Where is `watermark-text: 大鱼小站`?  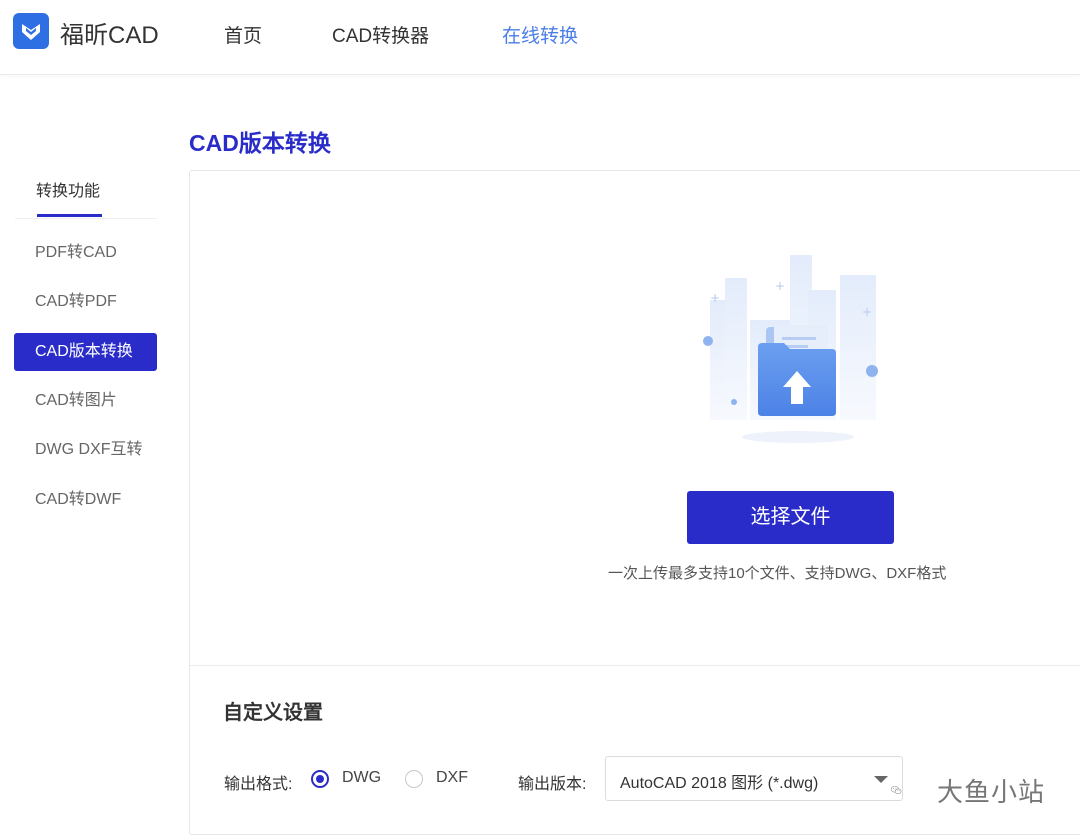 watermark-text: 大鱼小站 is located at coordinates (991, 792).